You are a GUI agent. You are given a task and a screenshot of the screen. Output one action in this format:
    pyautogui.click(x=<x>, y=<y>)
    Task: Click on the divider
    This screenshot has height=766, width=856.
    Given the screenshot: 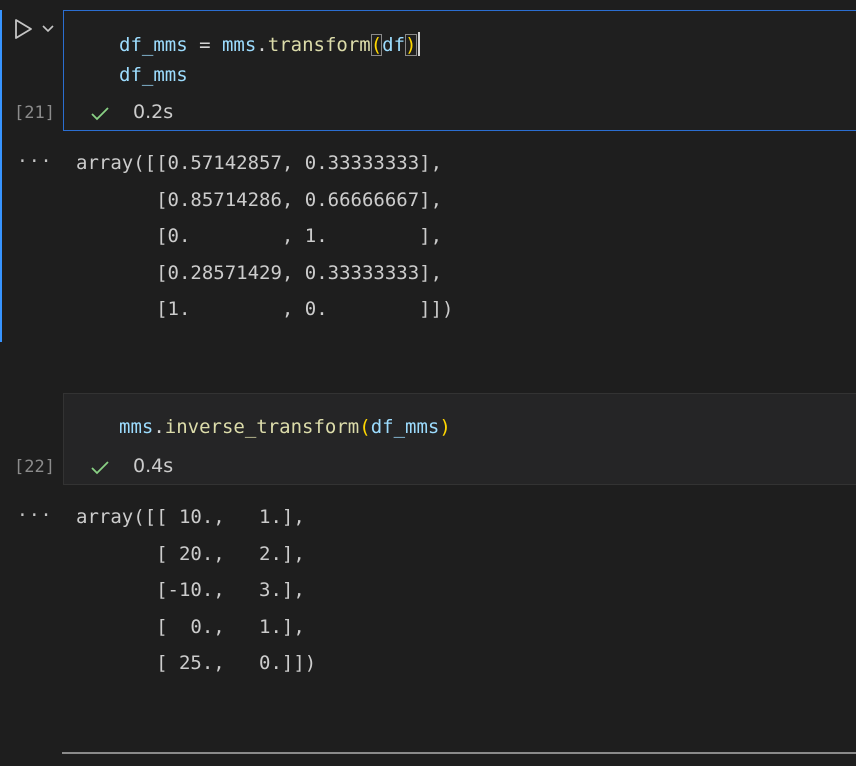 What is the action you would take?
    pyautogui.click(x=459, y=753)
    